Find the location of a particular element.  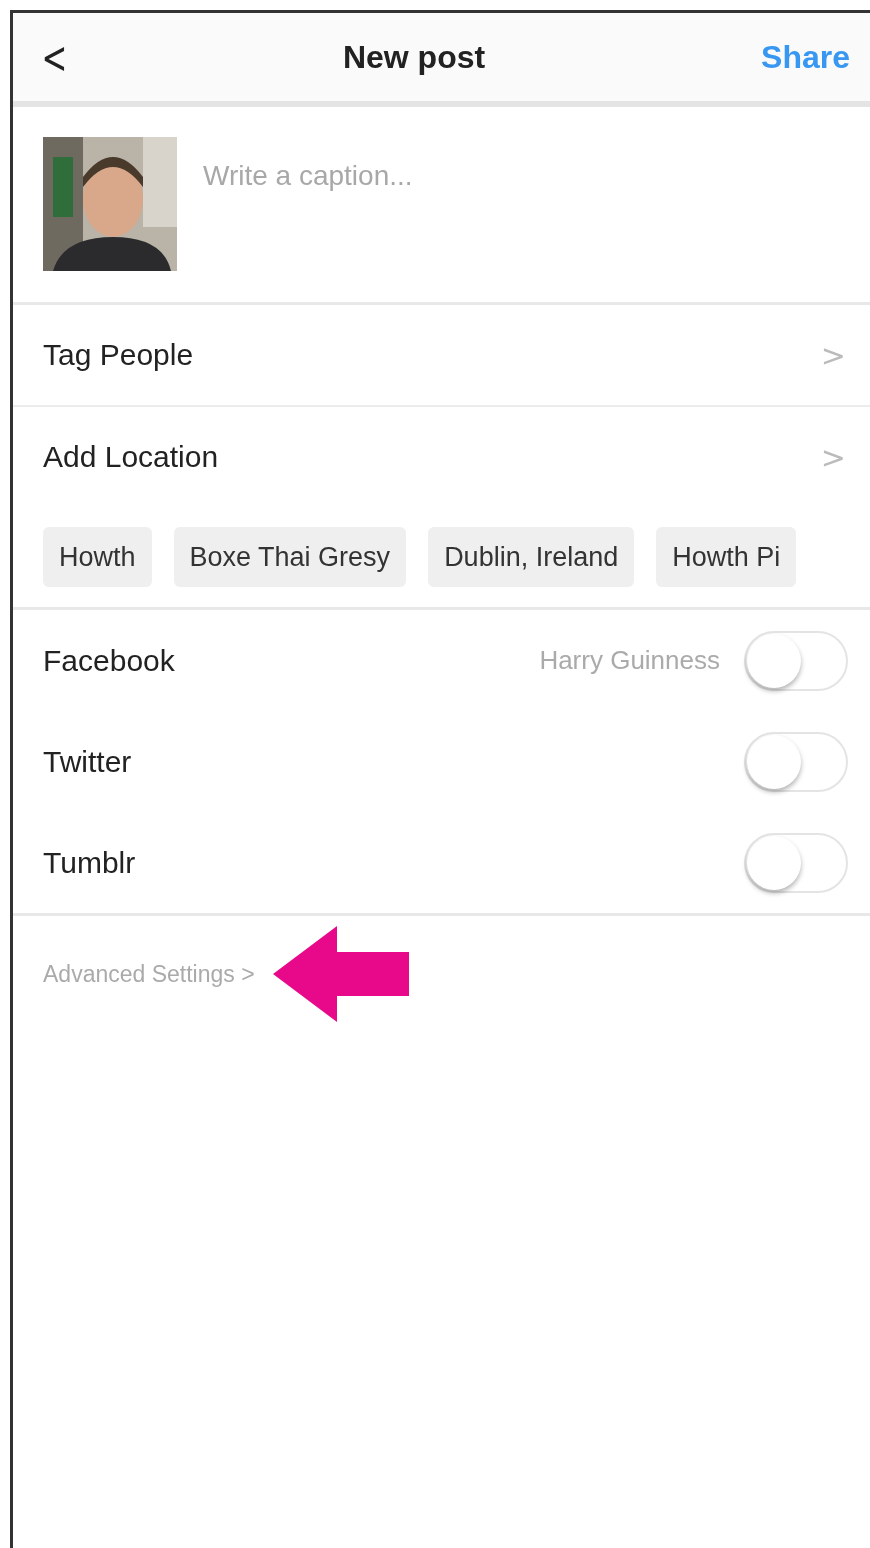

back-button: < is located at coordinates (52, 57).